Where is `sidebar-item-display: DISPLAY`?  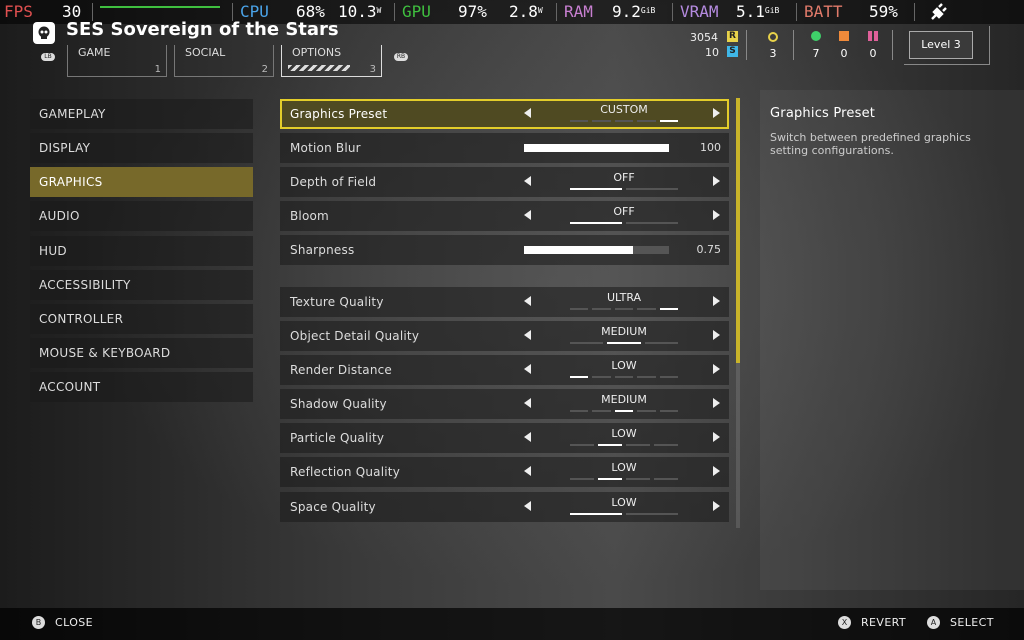 sidebar-item-display: DISPLAY is located at coordinates (141, 148).